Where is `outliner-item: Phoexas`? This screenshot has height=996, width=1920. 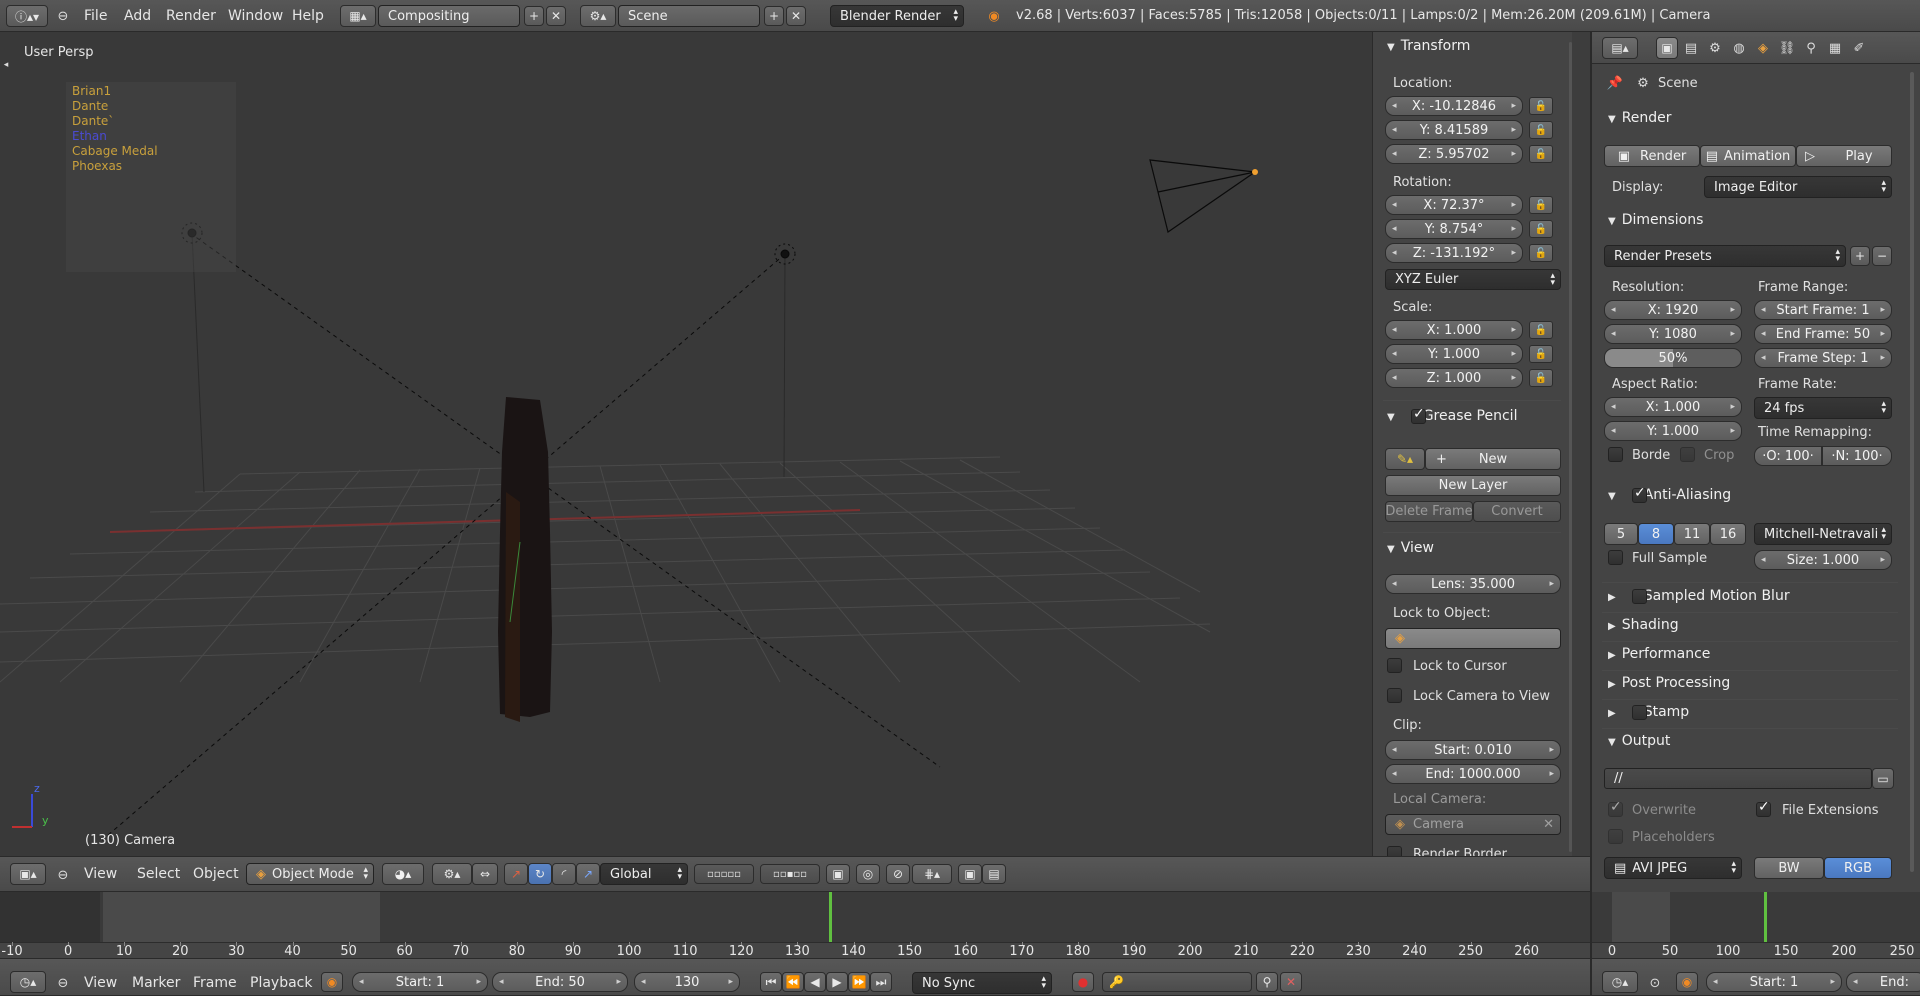
outliner-item: Phoexas is located at coordinates (97, 166).